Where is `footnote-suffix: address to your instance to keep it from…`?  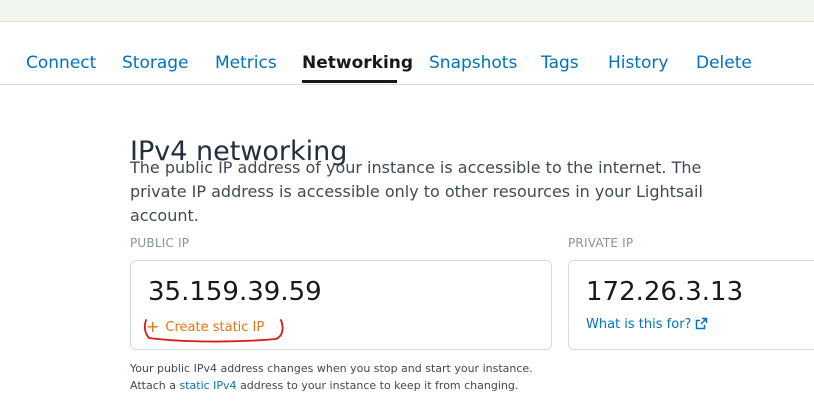 footnote-suffix: address to your instance to keep it from… is located at coordinates (379, 385).